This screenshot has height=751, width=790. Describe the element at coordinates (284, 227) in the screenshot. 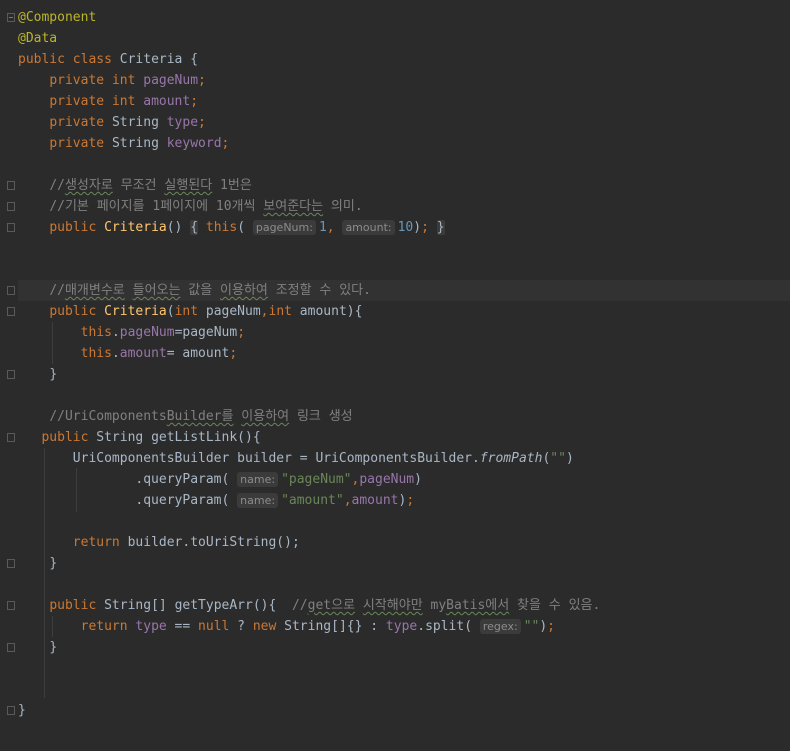

I see `param-hint: pageNum:` at that location.